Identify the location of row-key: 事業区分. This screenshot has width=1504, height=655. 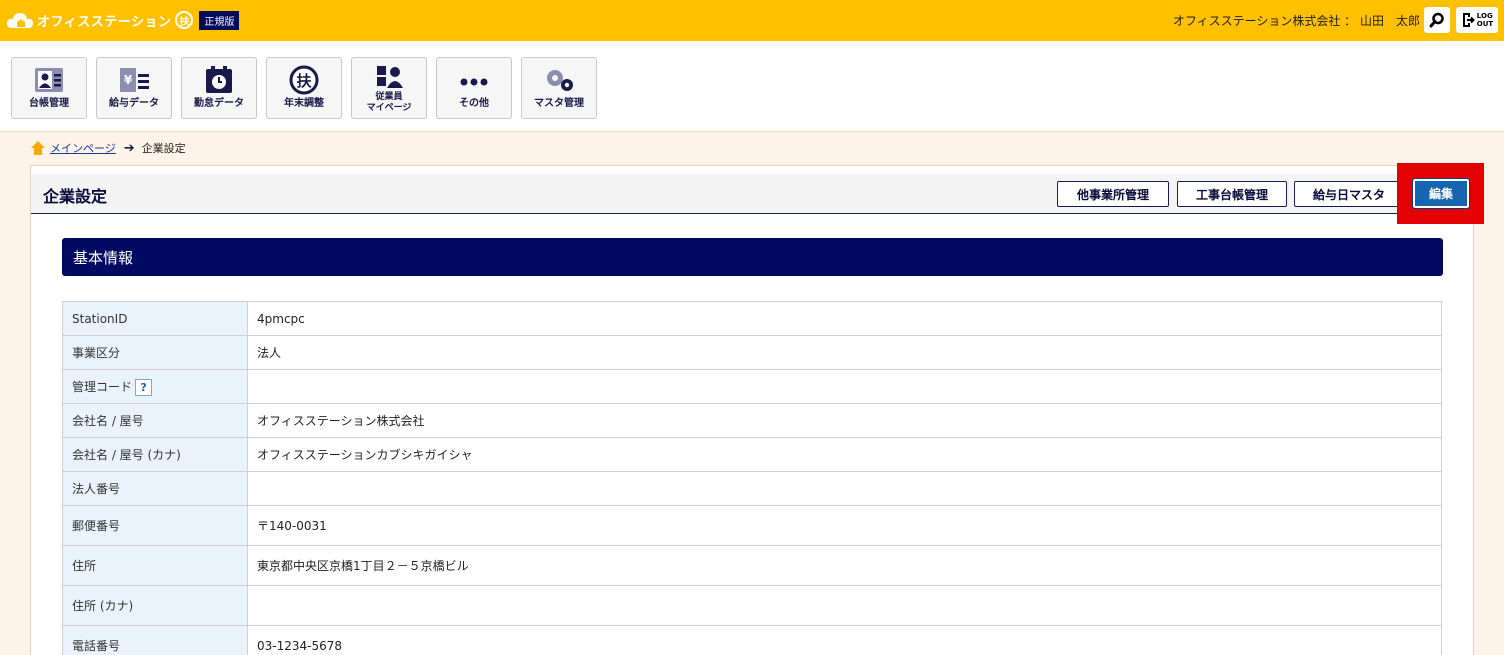
(155, 352).